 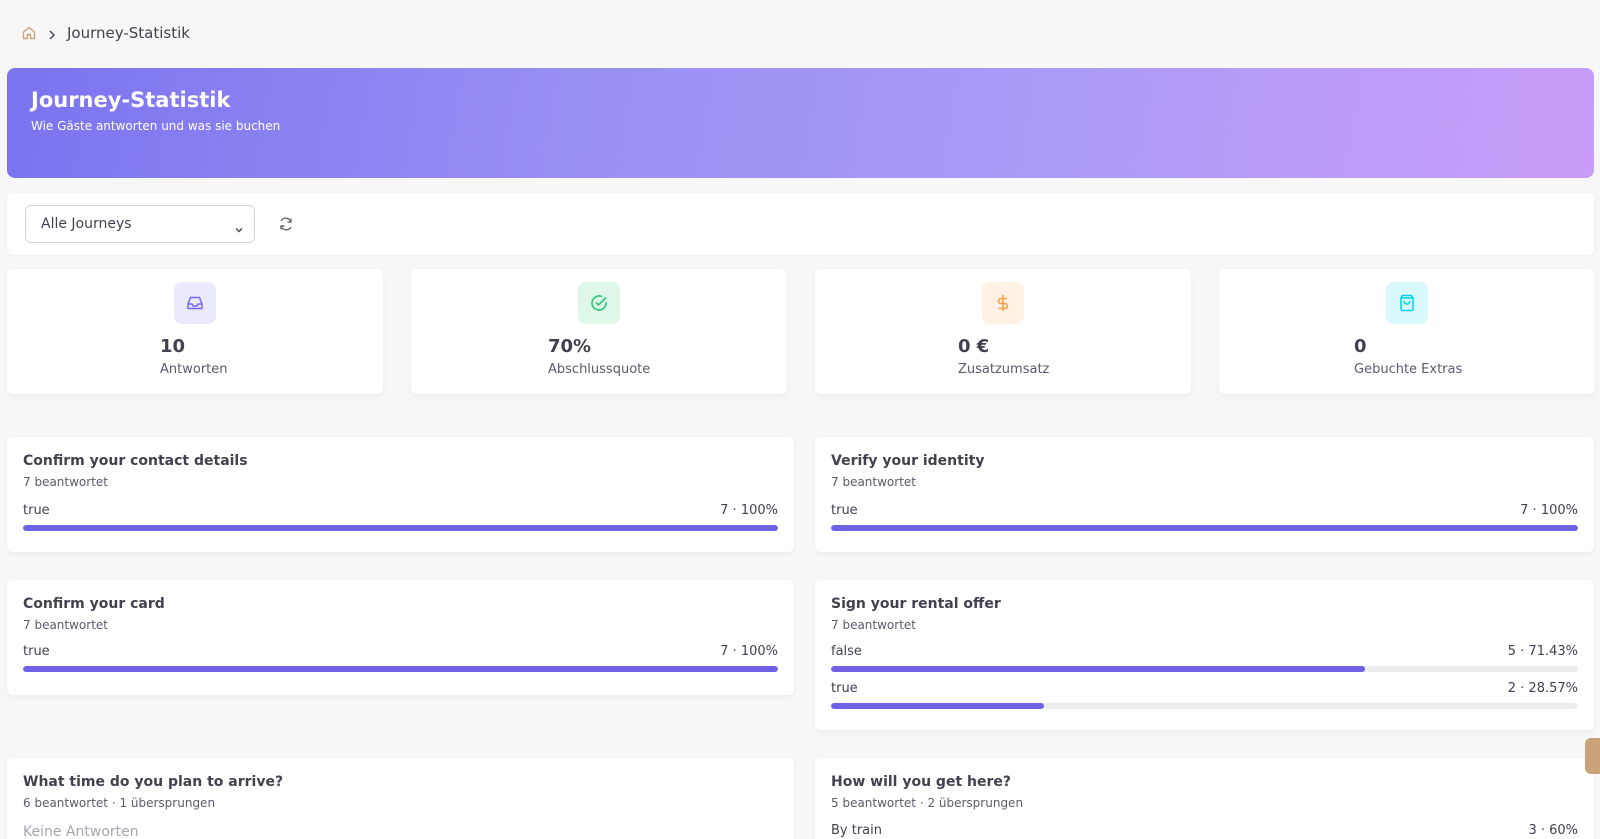 I want to click on stat-card-completion-rate: 70% Abschlussquote, so click(x=599, y=331).